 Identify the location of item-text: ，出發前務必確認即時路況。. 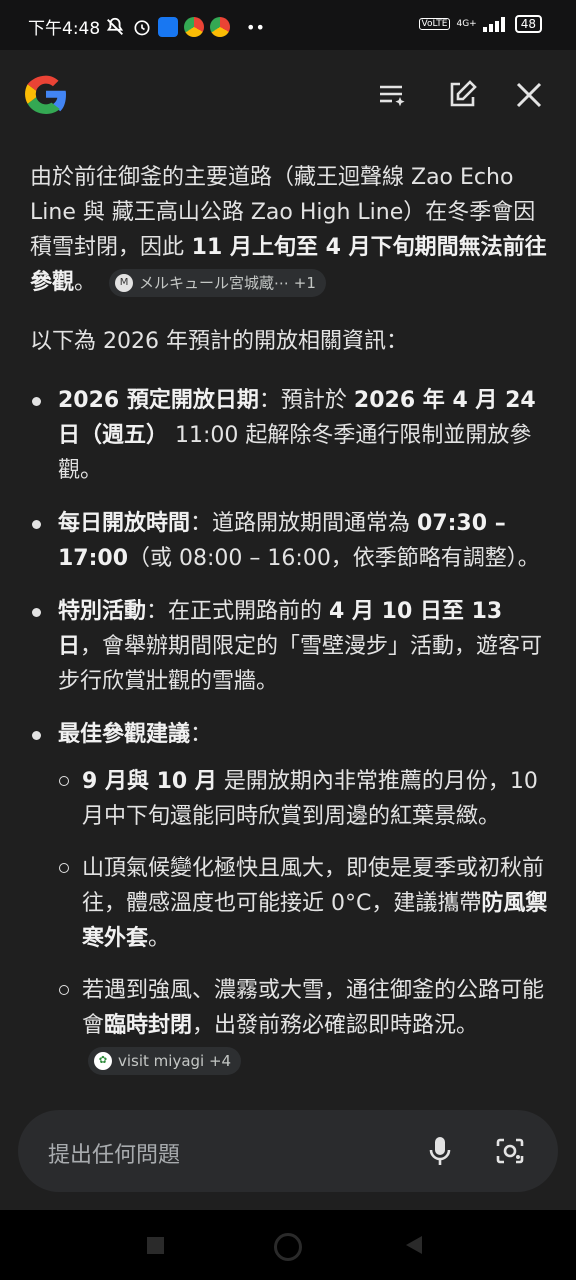
(335, 1025).